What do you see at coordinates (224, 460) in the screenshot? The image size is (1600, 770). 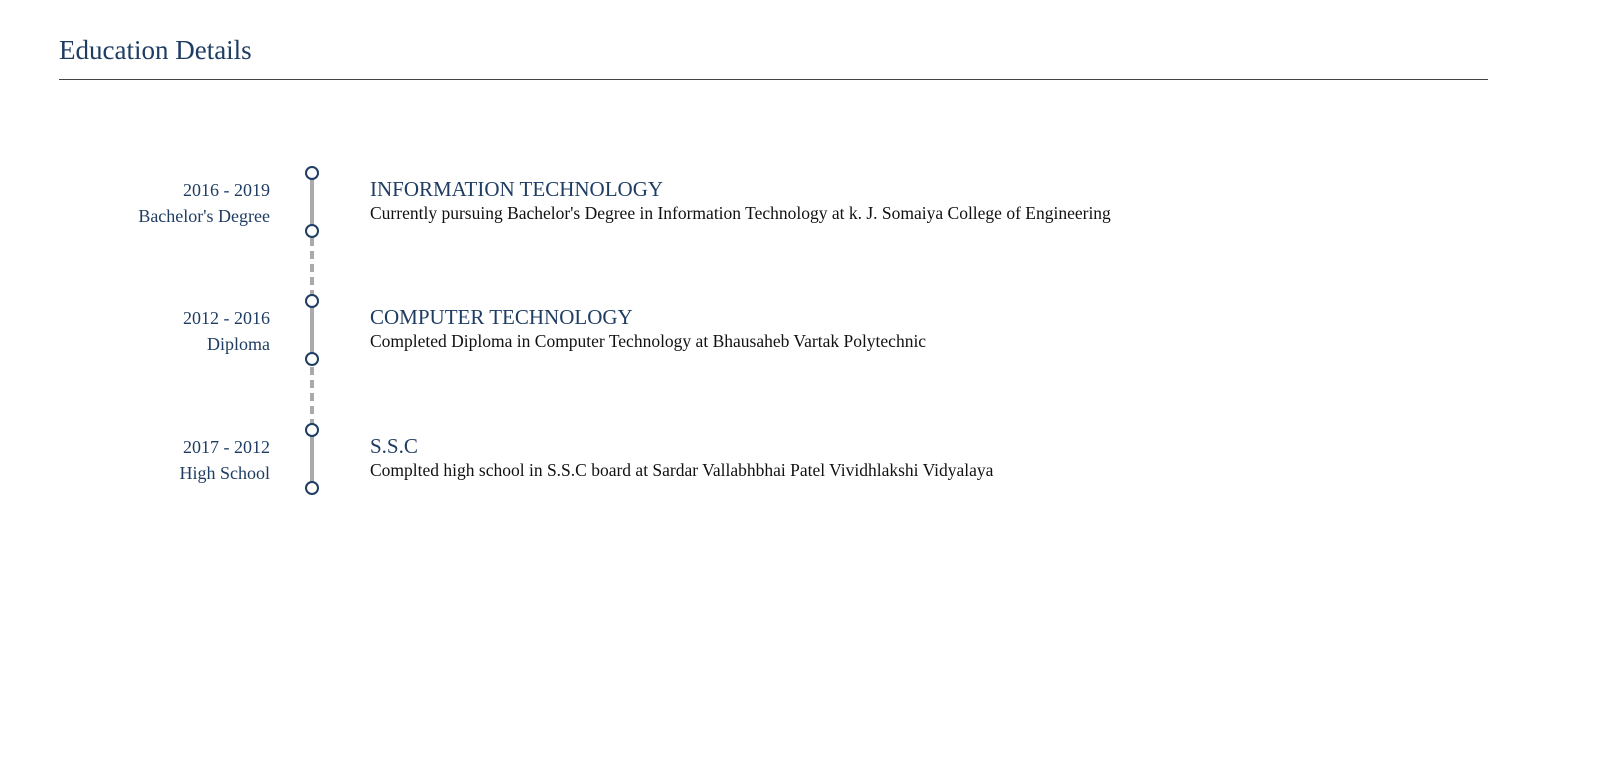 I see `entry-meta: 2017 - 2012 High School` at bounding box center [224, 460].